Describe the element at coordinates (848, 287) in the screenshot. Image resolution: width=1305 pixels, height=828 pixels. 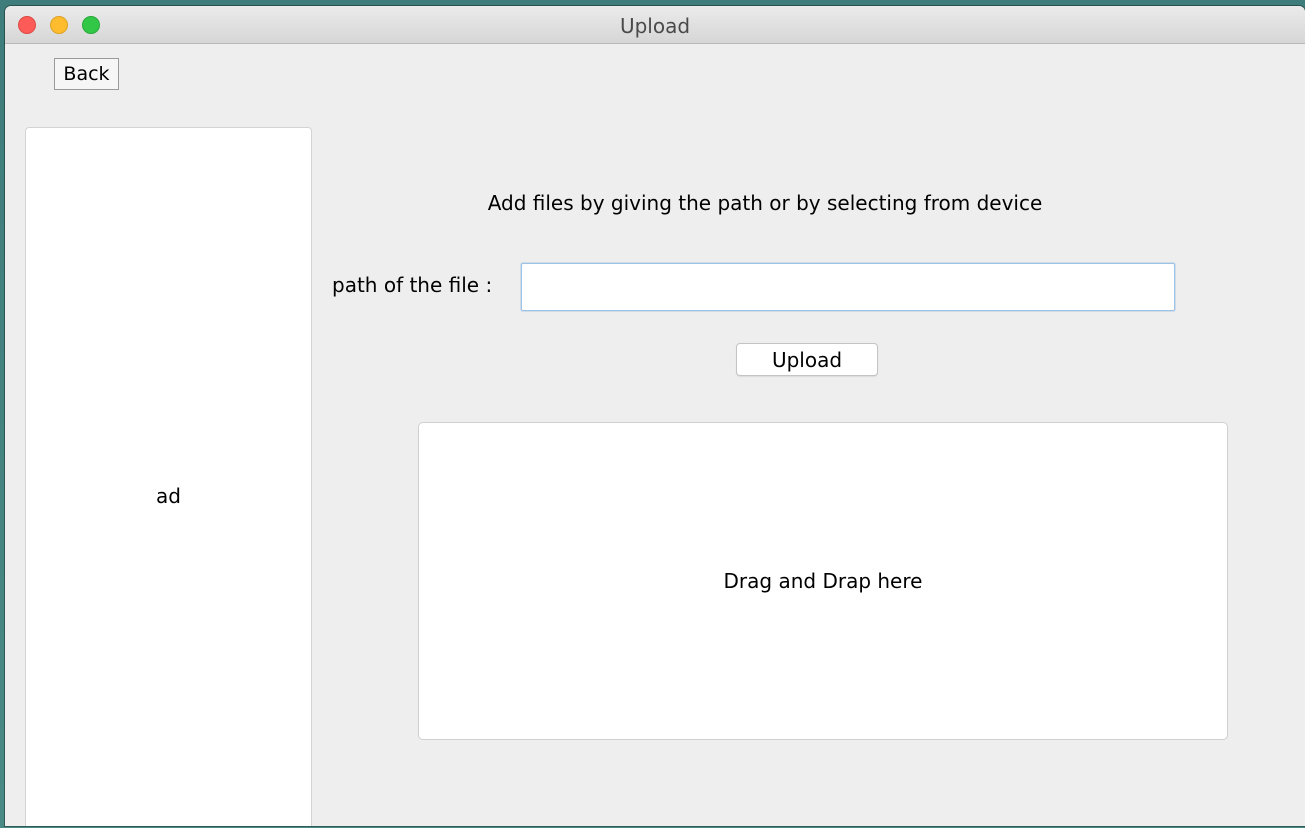
I see `path-input` at that location.